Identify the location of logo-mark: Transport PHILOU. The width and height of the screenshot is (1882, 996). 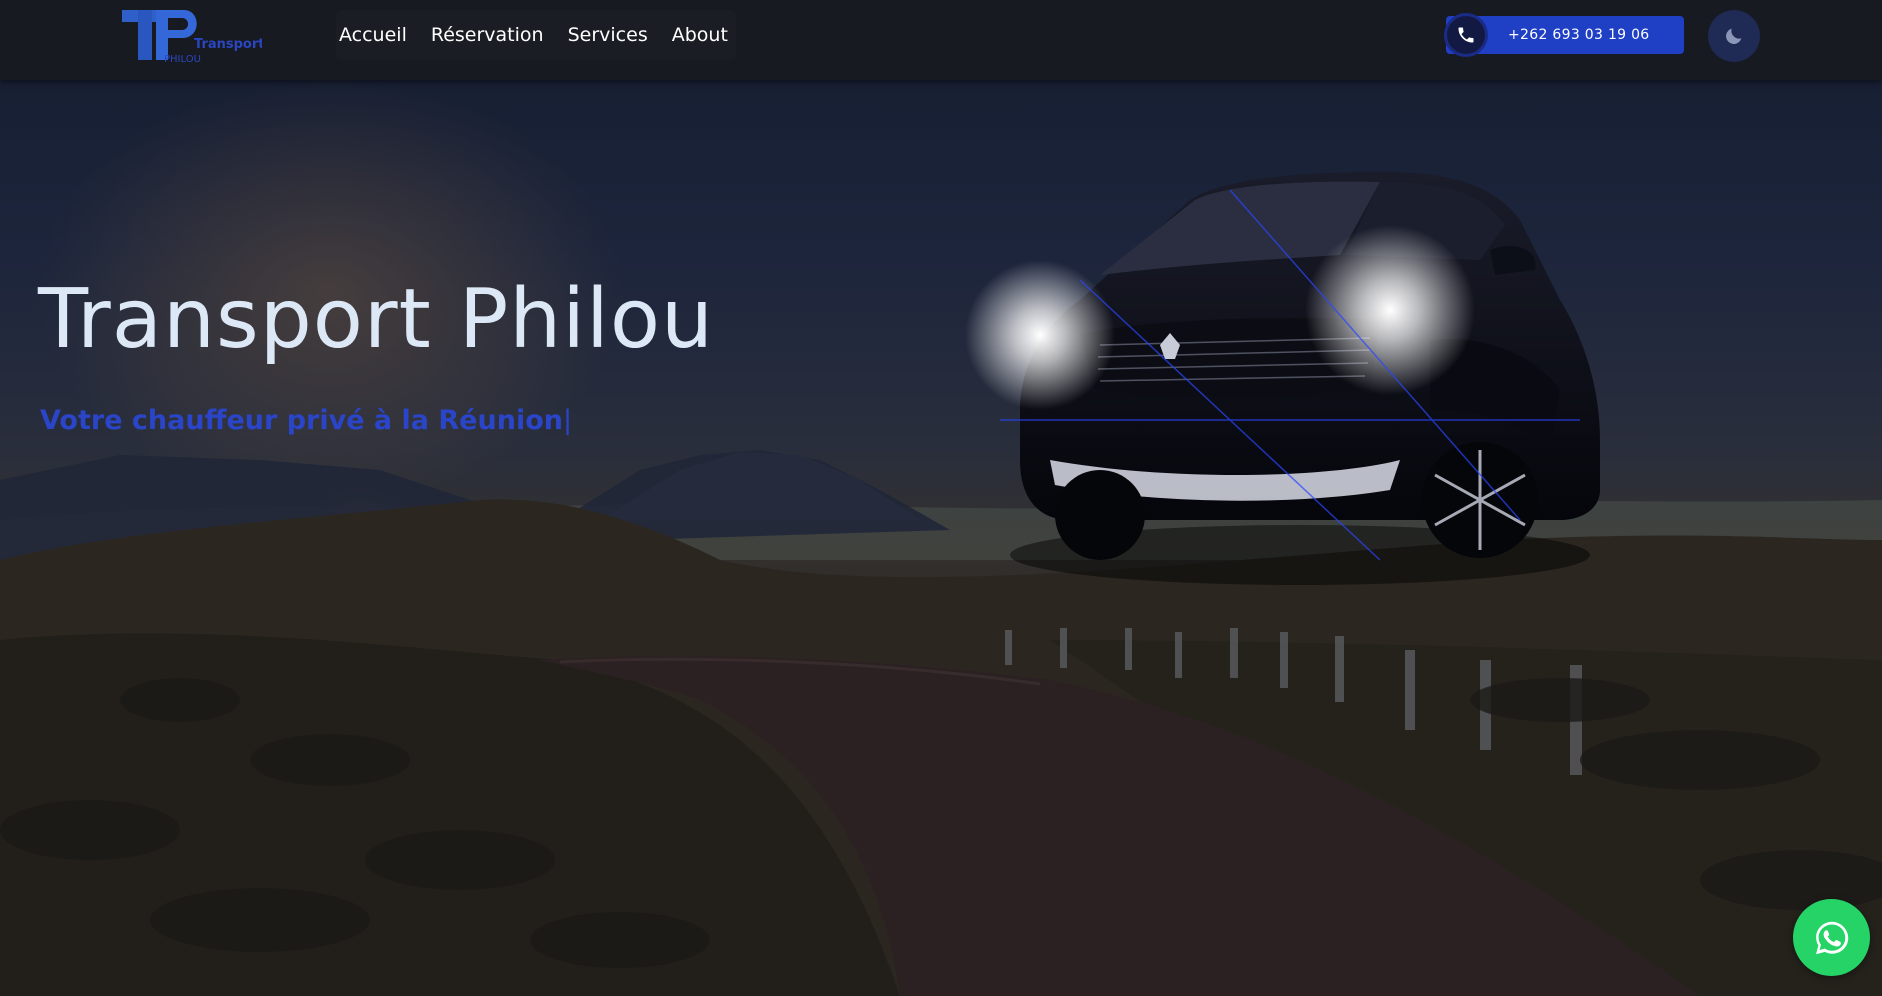
(192, 37).